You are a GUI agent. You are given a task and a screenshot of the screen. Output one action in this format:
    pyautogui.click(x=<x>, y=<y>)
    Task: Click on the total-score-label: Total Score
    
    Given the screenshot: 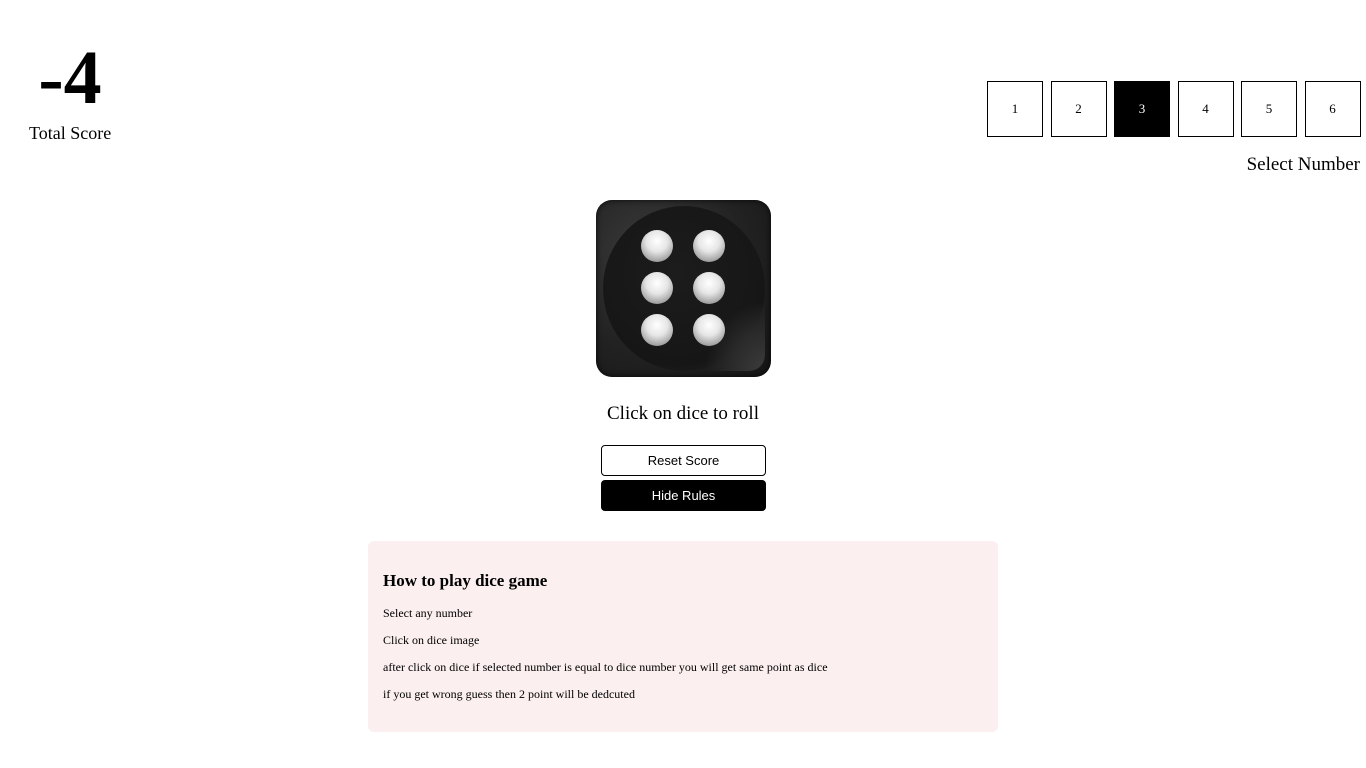 What is the action you would take?
    pyautogui.click(x=70, y=133)
    